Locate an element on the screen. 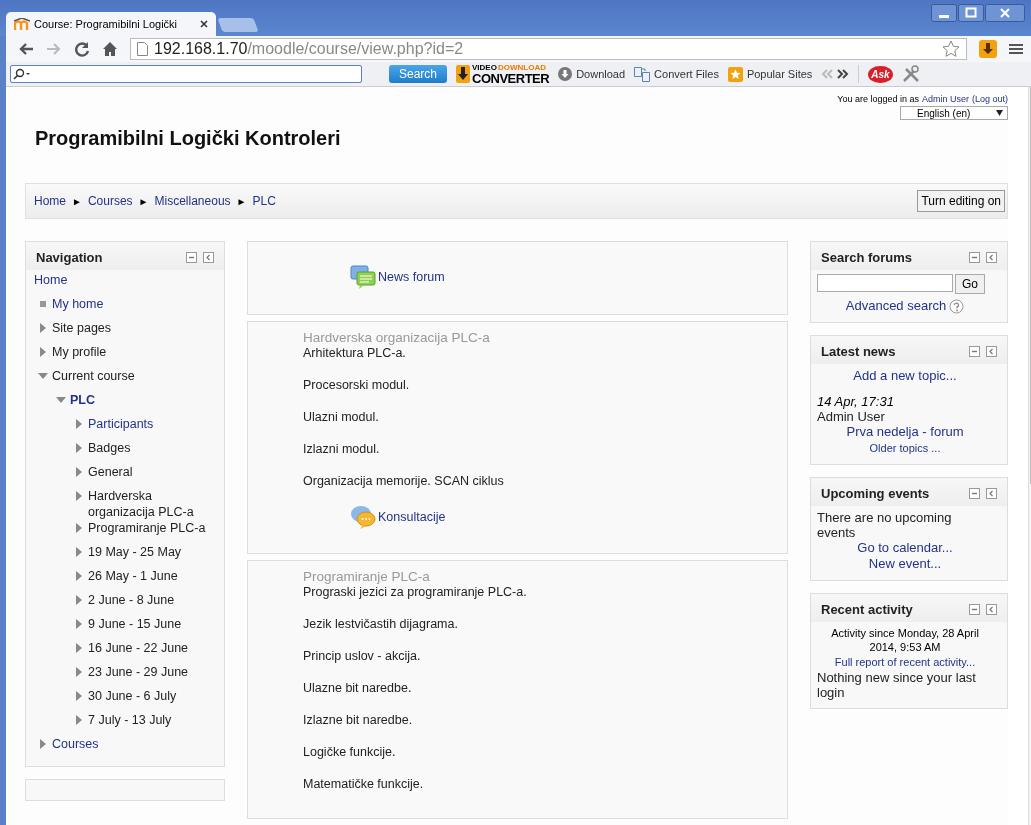  navigation-item: Hardverska organizacija PLC-a is located at coordinates (154, 504).